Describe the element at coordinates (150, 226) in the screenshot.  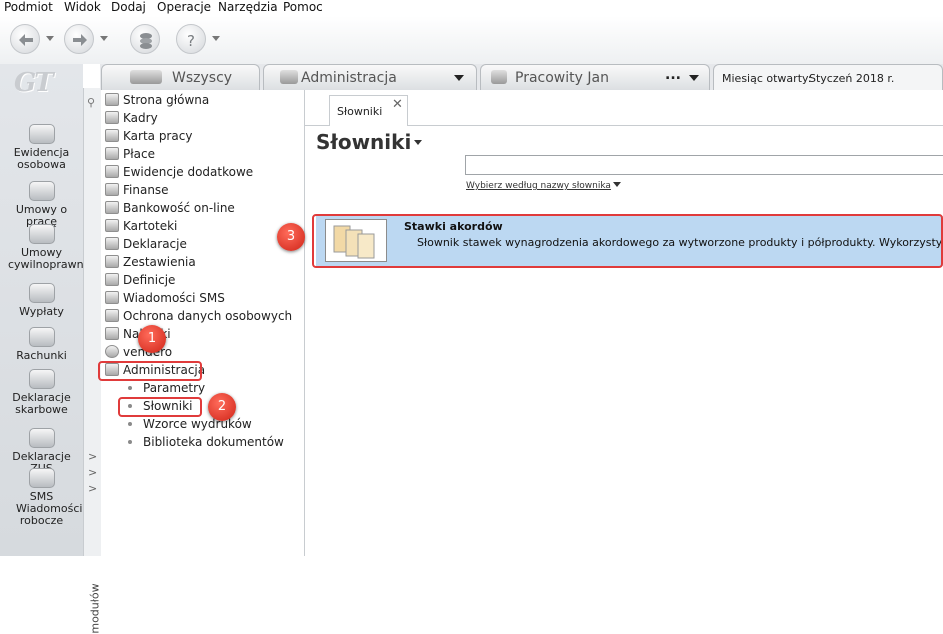
I see `tree-item-label: Kartoteki` at that location.